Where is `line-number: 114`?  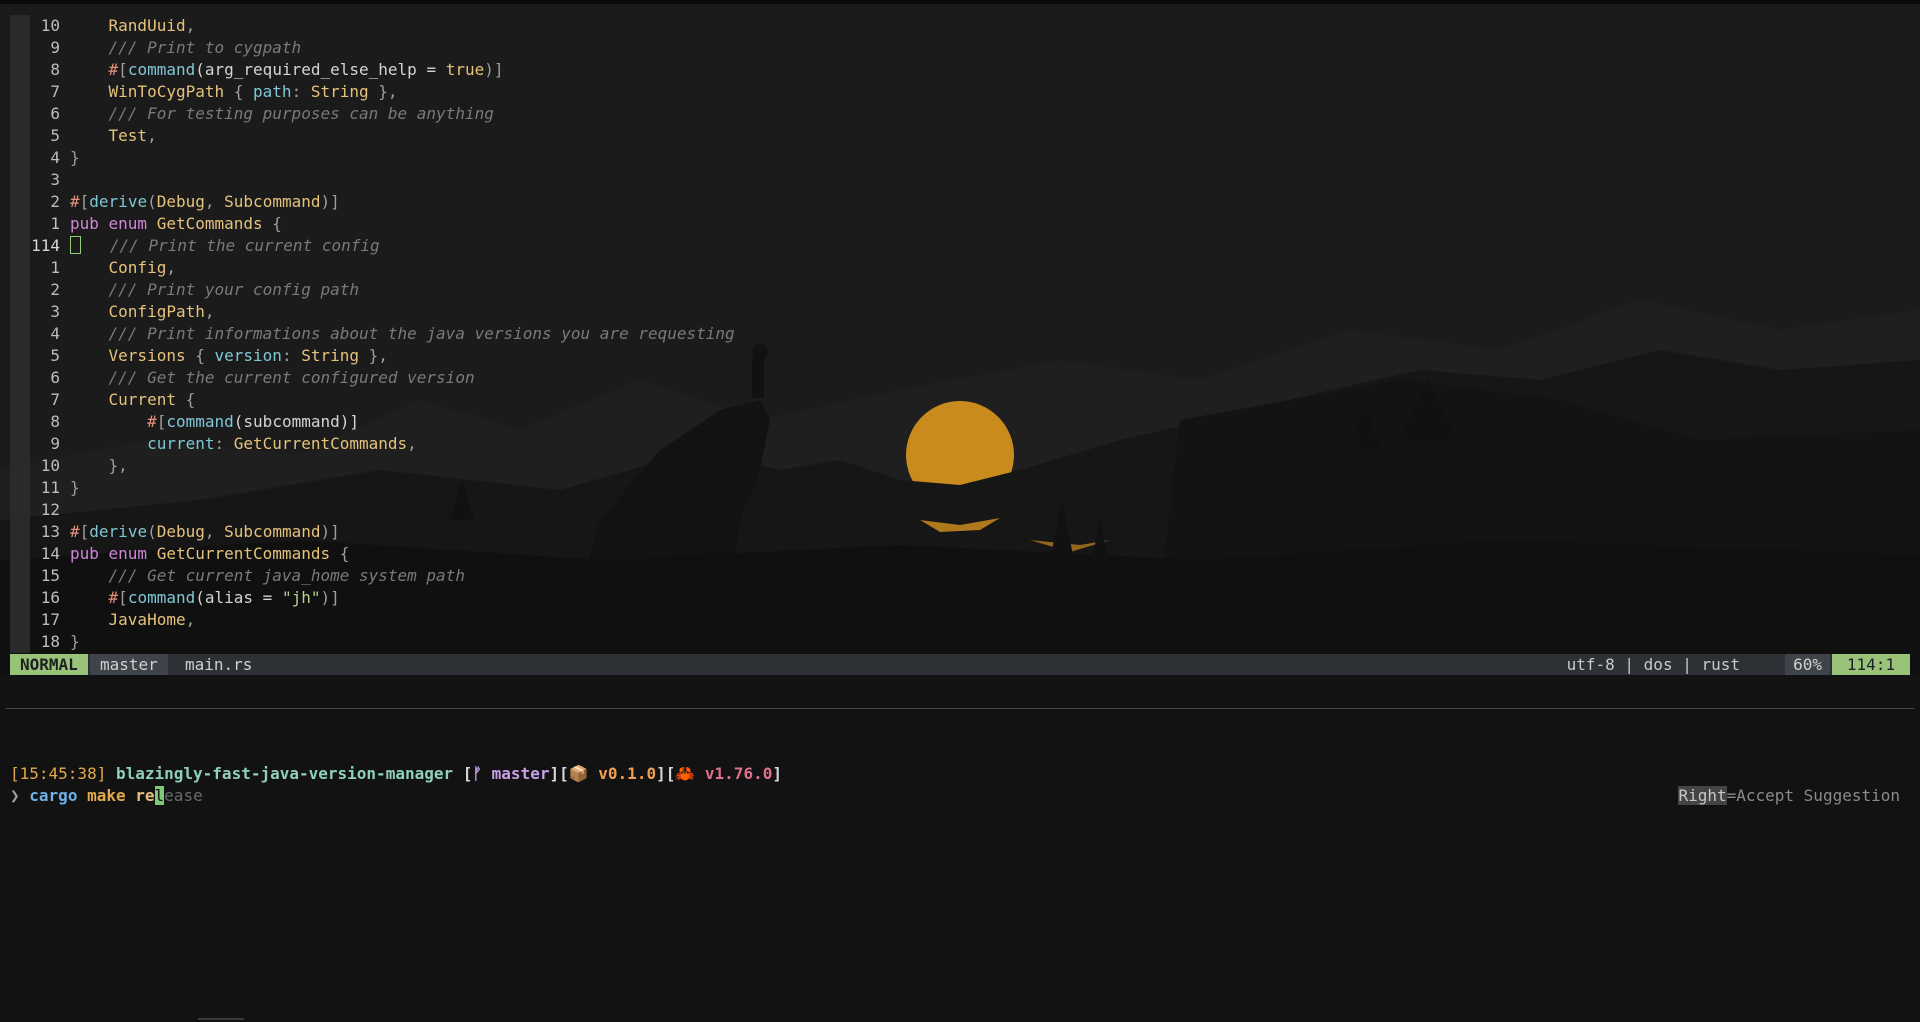
line-number: 114 is located at coordinates (45, 245).